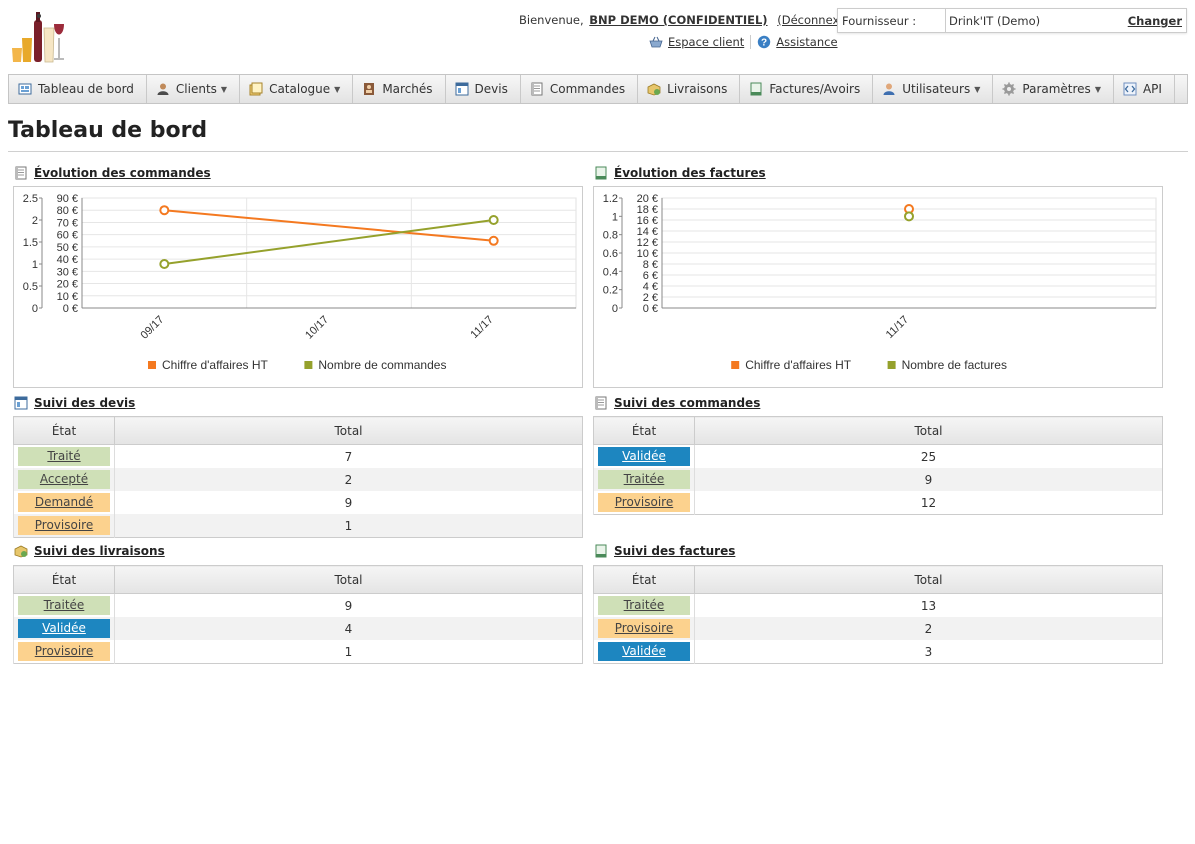 Image resolution: width=1195 pixels, height=844 pixels. Describe the element at coordinates (933, 89) in the screenshot. I see `menu-item-utilisateurs: Utilisateurs ▼` at that location.